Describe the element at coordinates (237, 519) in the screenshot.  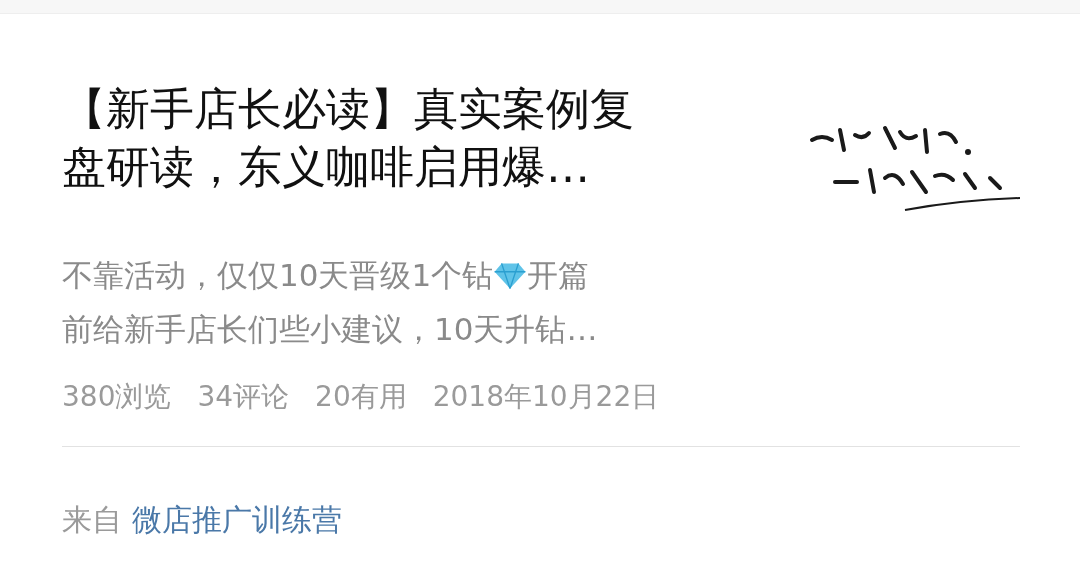
I see `source-link: 微店推广训练营` at that location.